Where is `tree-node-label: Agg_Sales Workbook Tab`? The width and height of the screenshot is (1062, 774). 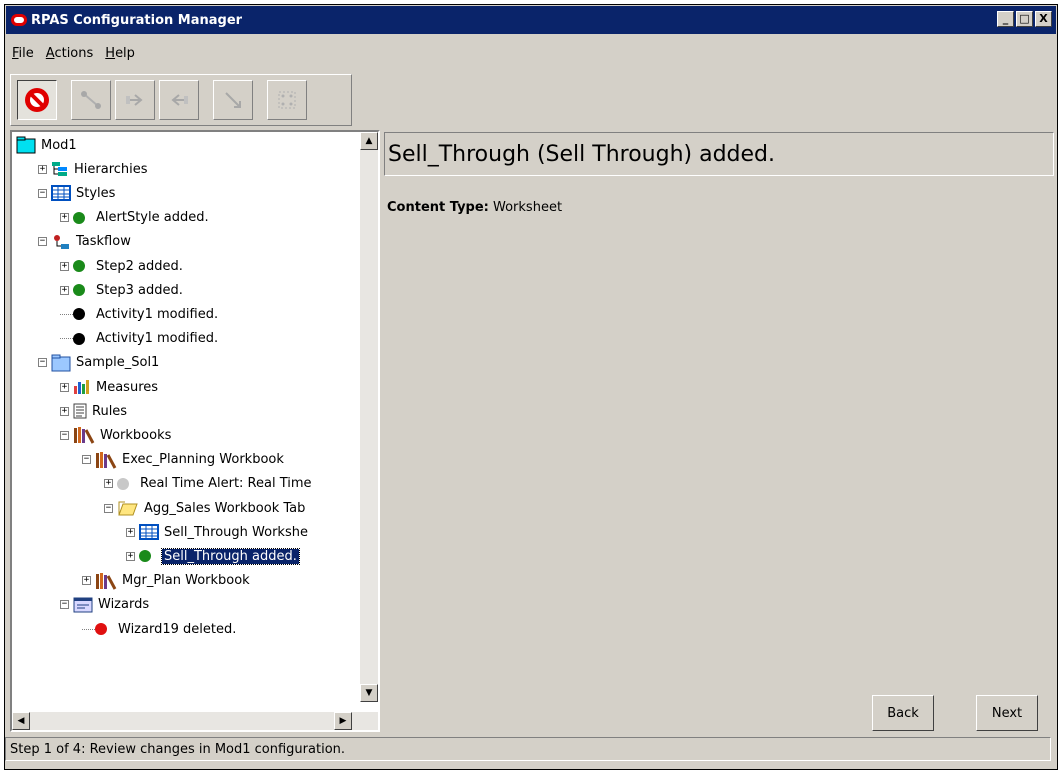 tree-node-label: Agg_Sales Workbook Tab is located at coordinates (225, 508).